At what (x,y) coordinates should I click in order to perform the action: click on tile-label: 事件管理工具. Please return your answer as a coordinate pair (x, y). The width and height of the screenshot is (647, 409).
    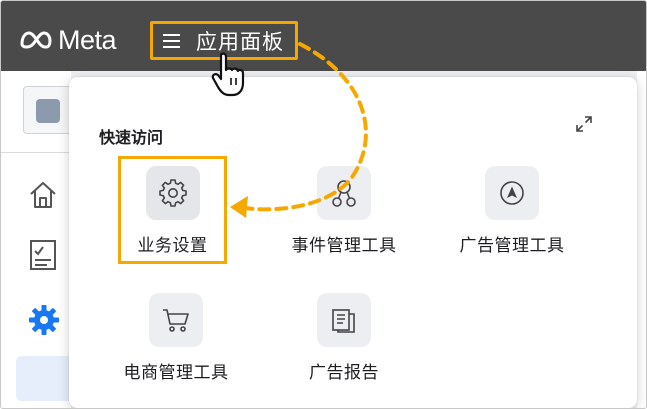
    Looking at the image, I should click on (344, 246).